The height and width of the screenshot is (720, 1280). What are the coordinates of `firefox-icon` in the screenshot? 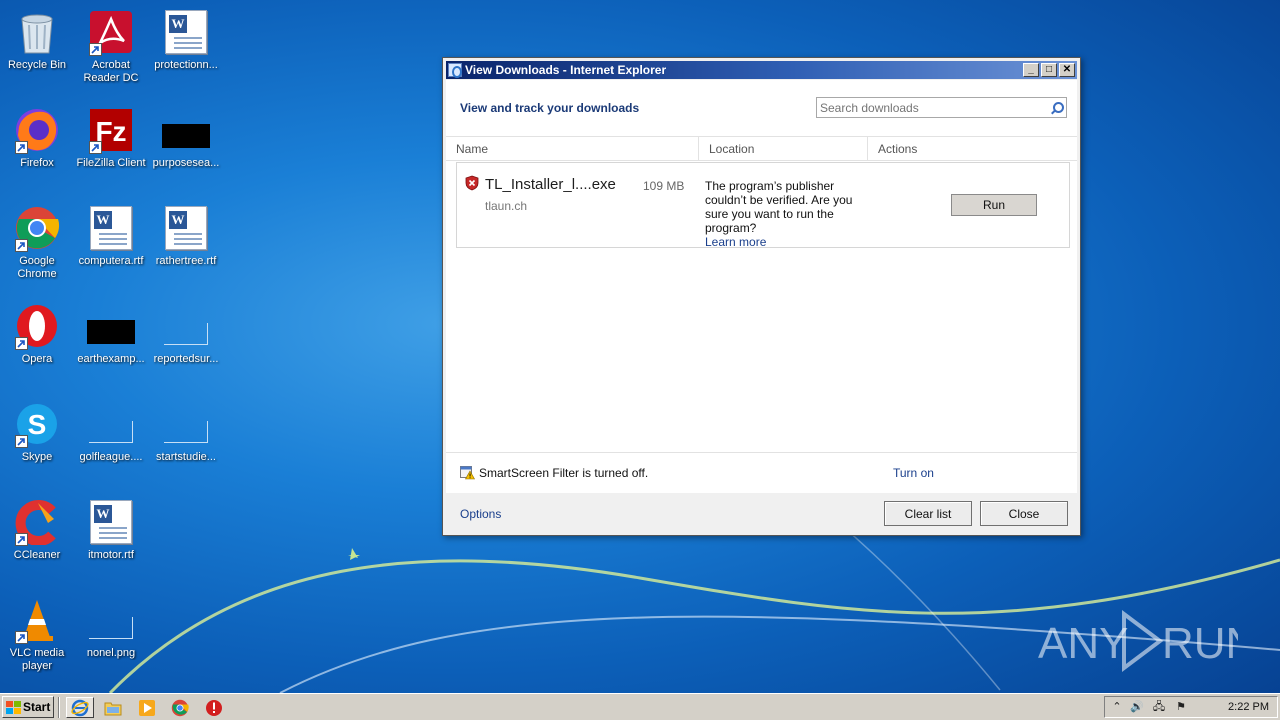 It's located at (37, 130).